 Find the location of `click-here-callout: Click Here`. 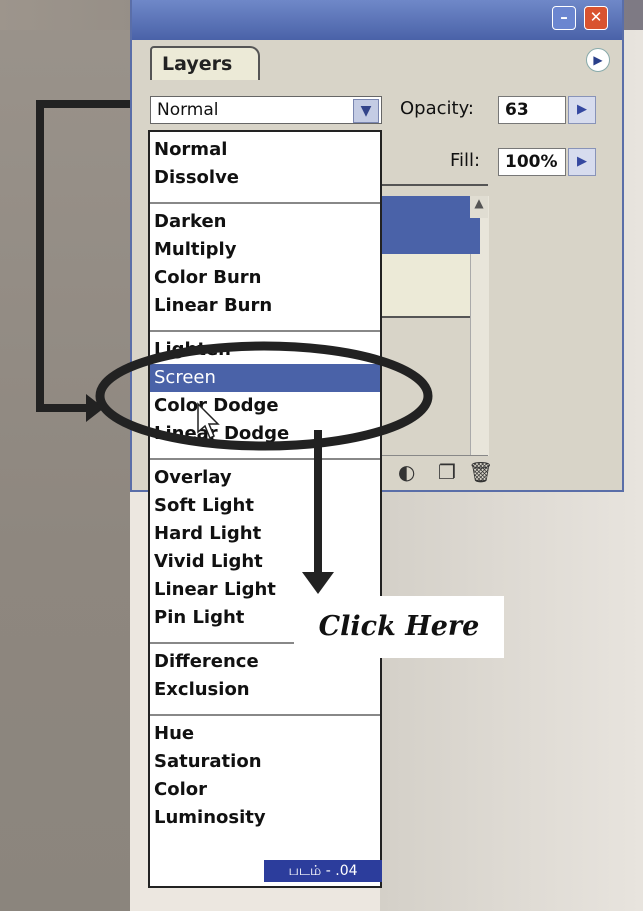

click-here-callout: Click Here is located at coordinates (399, 627).